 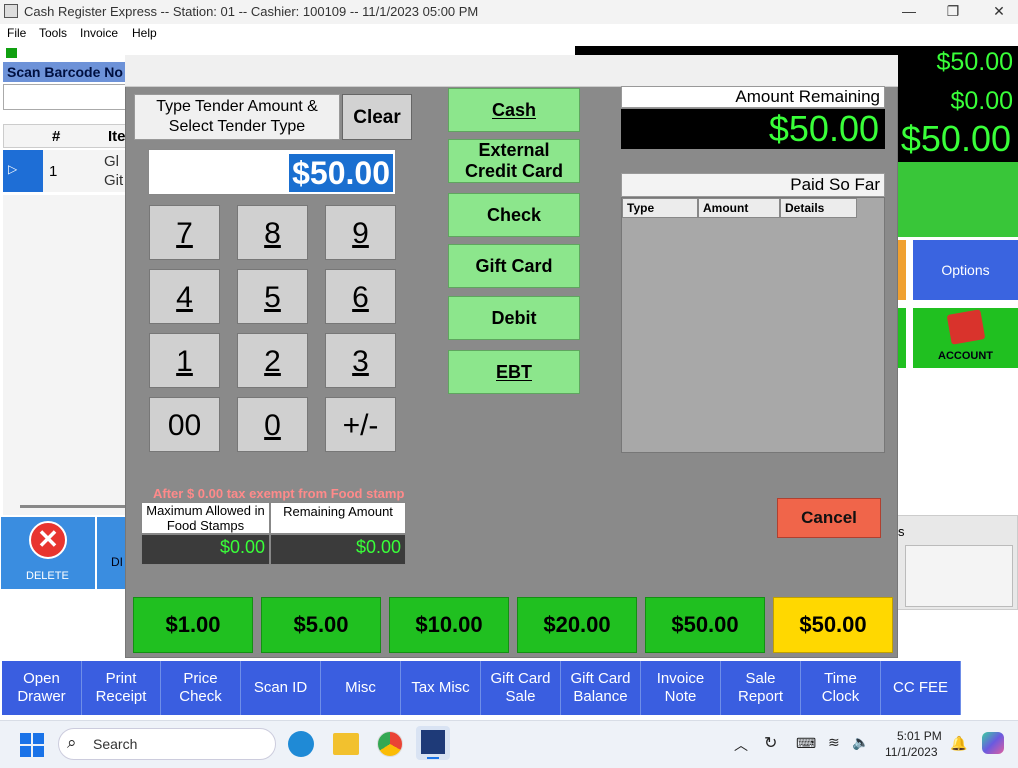 I want to click on time-clock-button: Time Clock, so click(x=841, y=688).